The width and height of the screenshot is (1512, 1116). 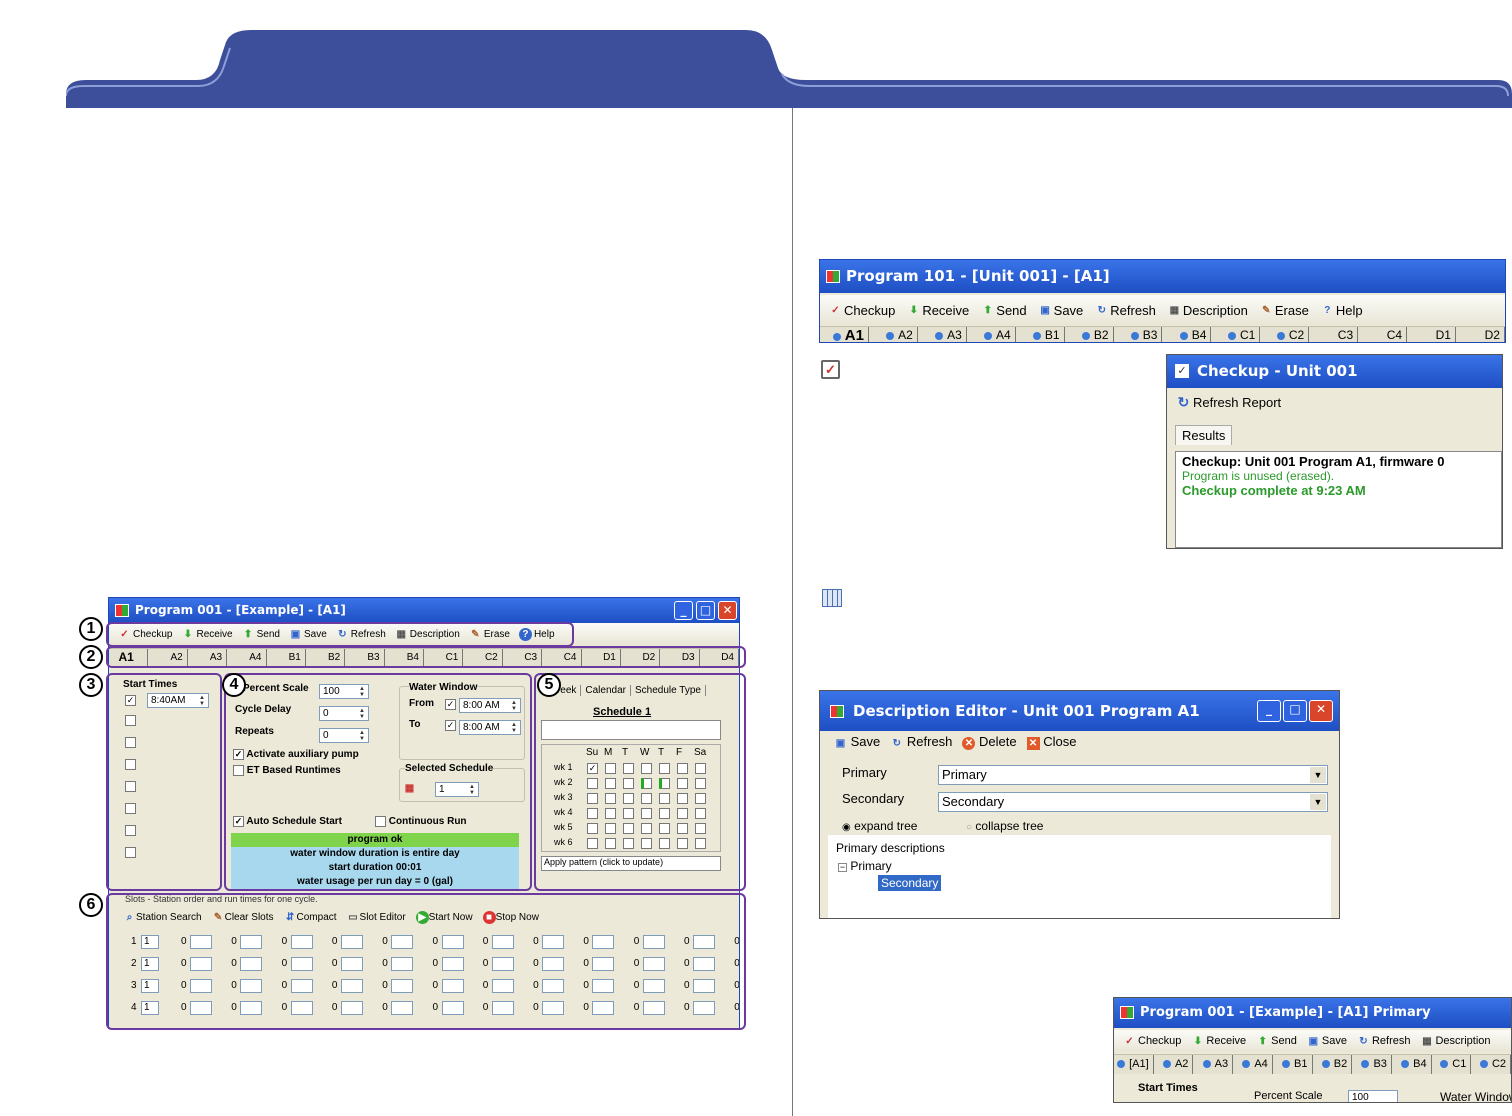 I want to click on program-tab: C4, so click(x=1383, y=334).